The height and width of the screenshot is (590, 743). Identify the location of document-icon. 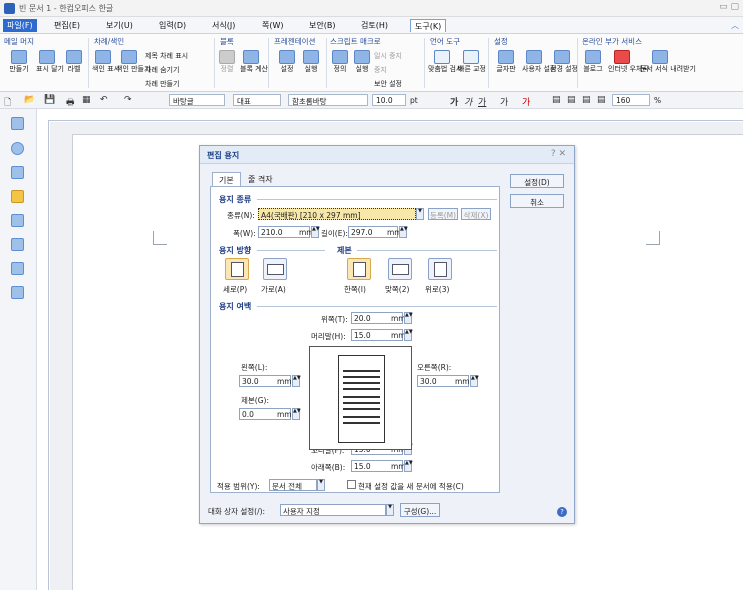
(17, 220).